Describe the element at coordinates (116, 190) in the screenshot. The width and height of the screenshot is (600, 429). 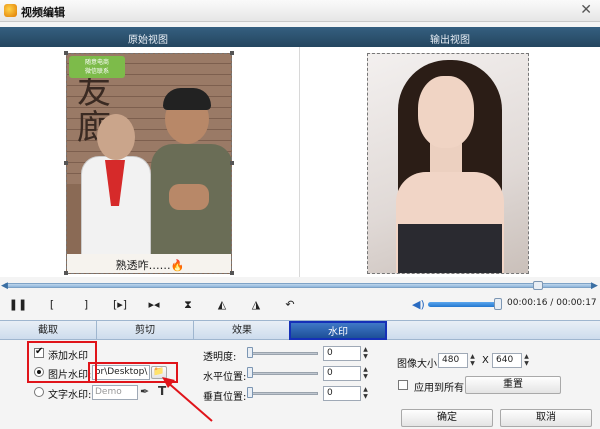
I see `person-left-image` at that location.